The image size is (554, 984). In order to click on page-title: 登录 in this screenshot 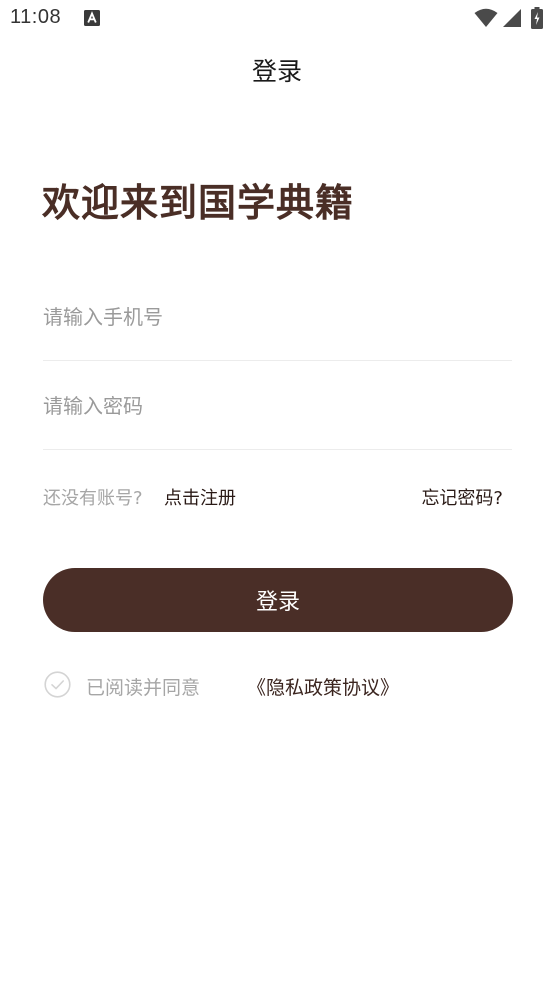, I will do `click(276, 71)`.